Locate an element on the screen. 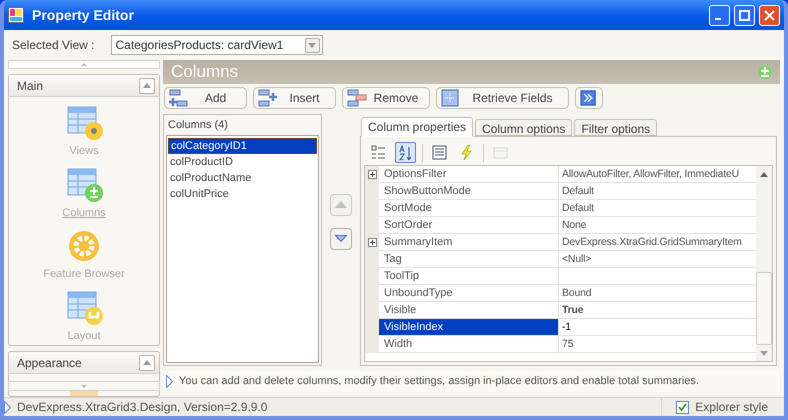 The image size is (788, 420). property-name: SortMode is located at coordinates (469, 208).